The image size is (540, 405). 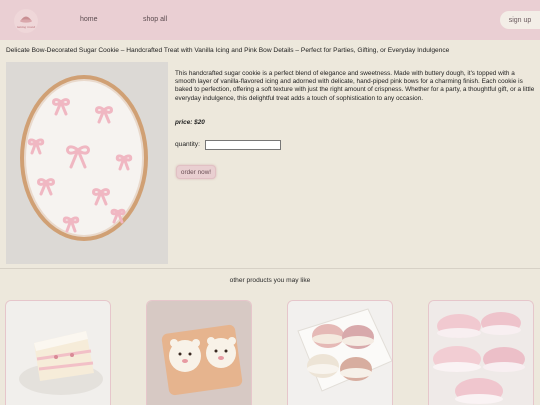 I want to click on cake-slice-image, so click(x=58, y=353).